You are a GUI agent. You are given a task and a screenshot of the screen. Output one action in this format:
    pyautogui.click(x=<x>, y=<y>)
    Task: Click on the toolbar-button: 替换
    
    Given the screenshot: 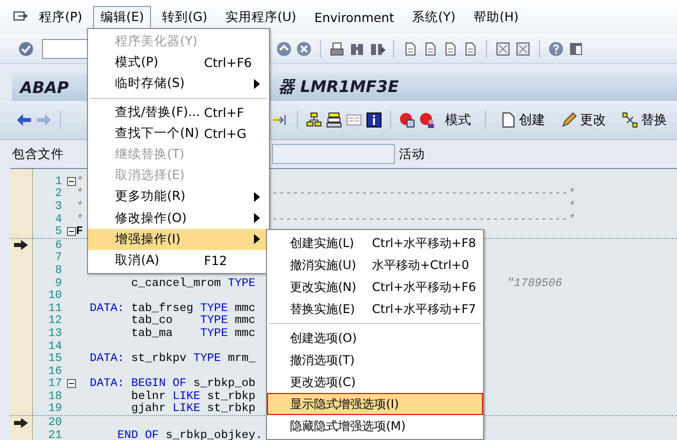 What is the action you would take?
    pyautogui.click(x=644, y=120)
    